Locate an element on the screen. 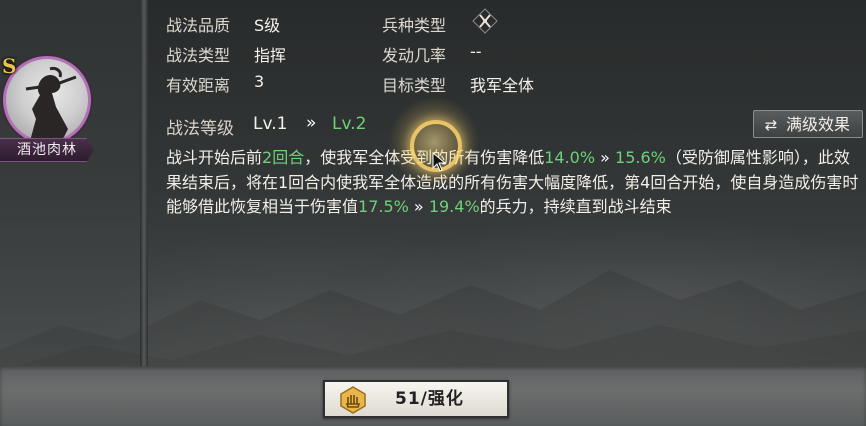 Image resolution: width=866 pixels, height=426 pixels. crossed-weapons-icon is located at coordinates (485, 21).